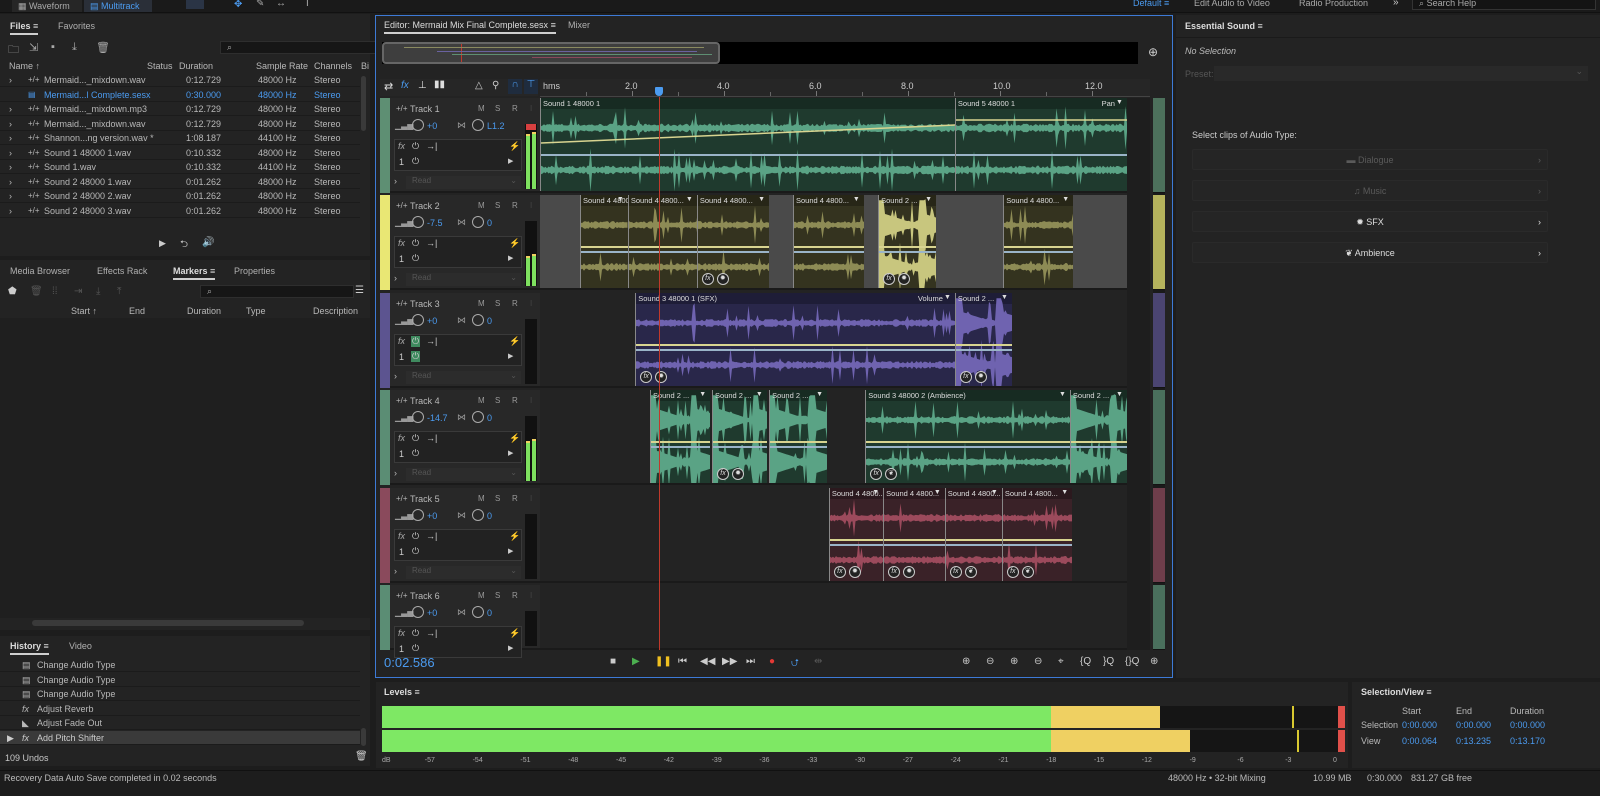 The height and width of the screenshot is (796, 1600). Describe the element at coordinates (707, 661) in the screenshot. I see `rewind-button: ◀◀` at that location.